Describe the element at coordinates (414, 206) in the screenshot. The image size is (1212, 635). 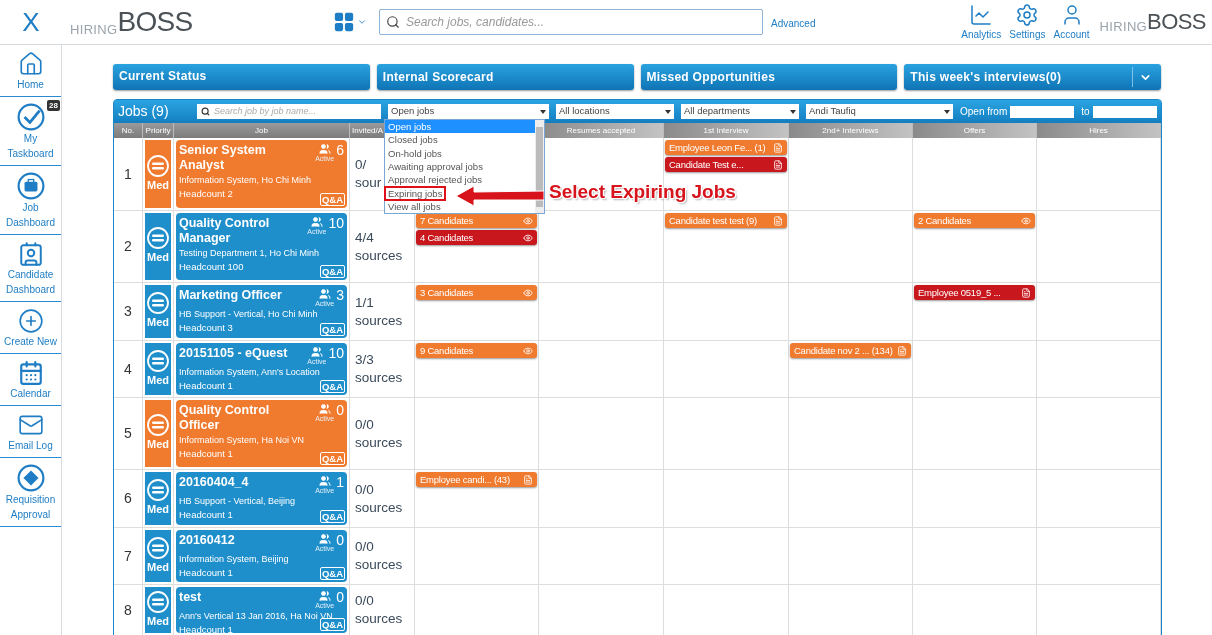
I see `dropdown-option: View all jobs` at that location.